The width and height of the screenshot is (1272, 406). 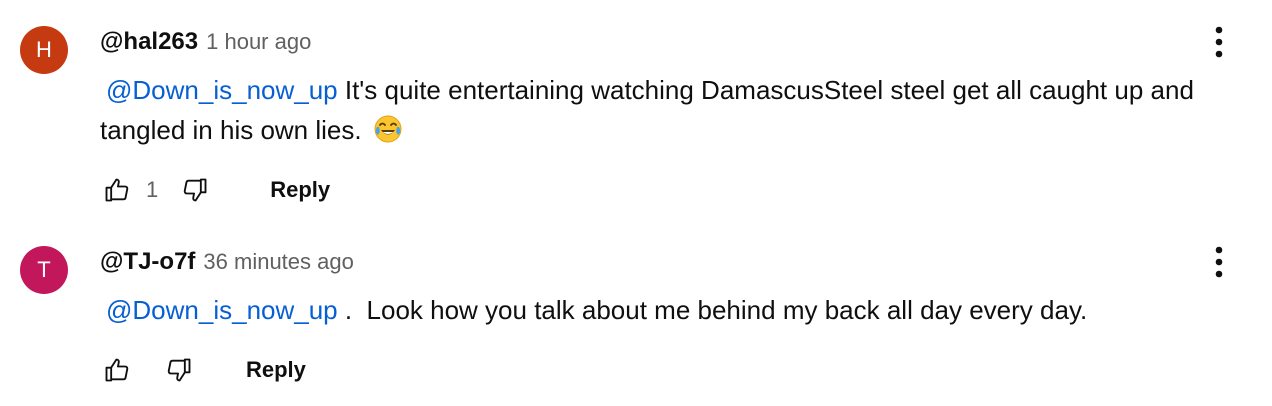 I want to click on comment-header: @TJ-o7f 36 minutes ago, so click(x=227, y=264).